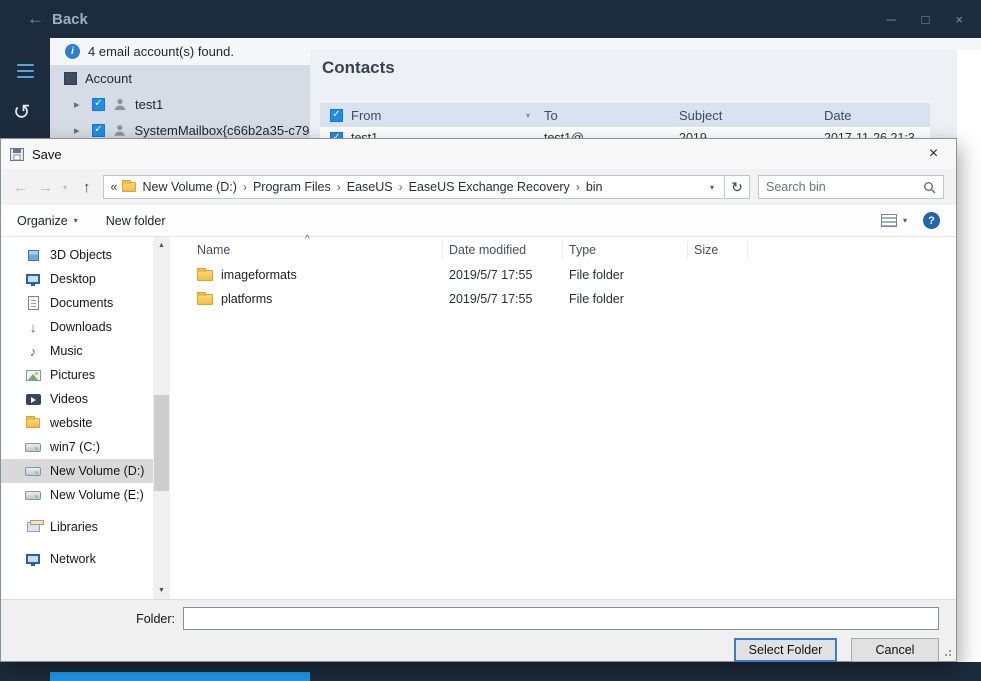  What do you see at coordinates (370, 187) in the screenshot?
I see `breadcrumb-item: EaseUS` at bounding box center [370, 187].